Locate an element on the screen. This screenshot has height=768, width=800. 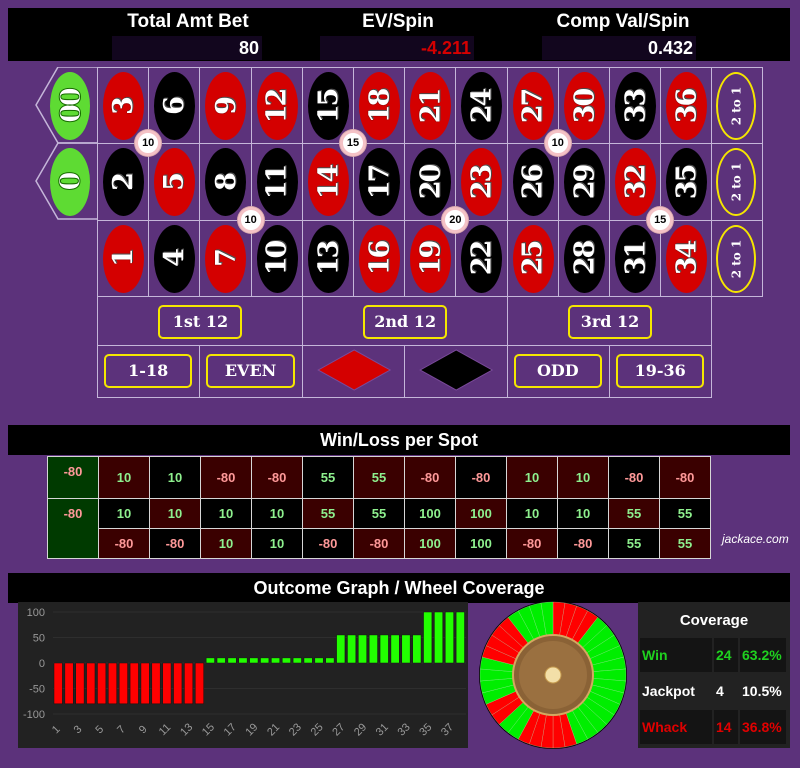
number-23: 23 is located at coordinates (482, 182).